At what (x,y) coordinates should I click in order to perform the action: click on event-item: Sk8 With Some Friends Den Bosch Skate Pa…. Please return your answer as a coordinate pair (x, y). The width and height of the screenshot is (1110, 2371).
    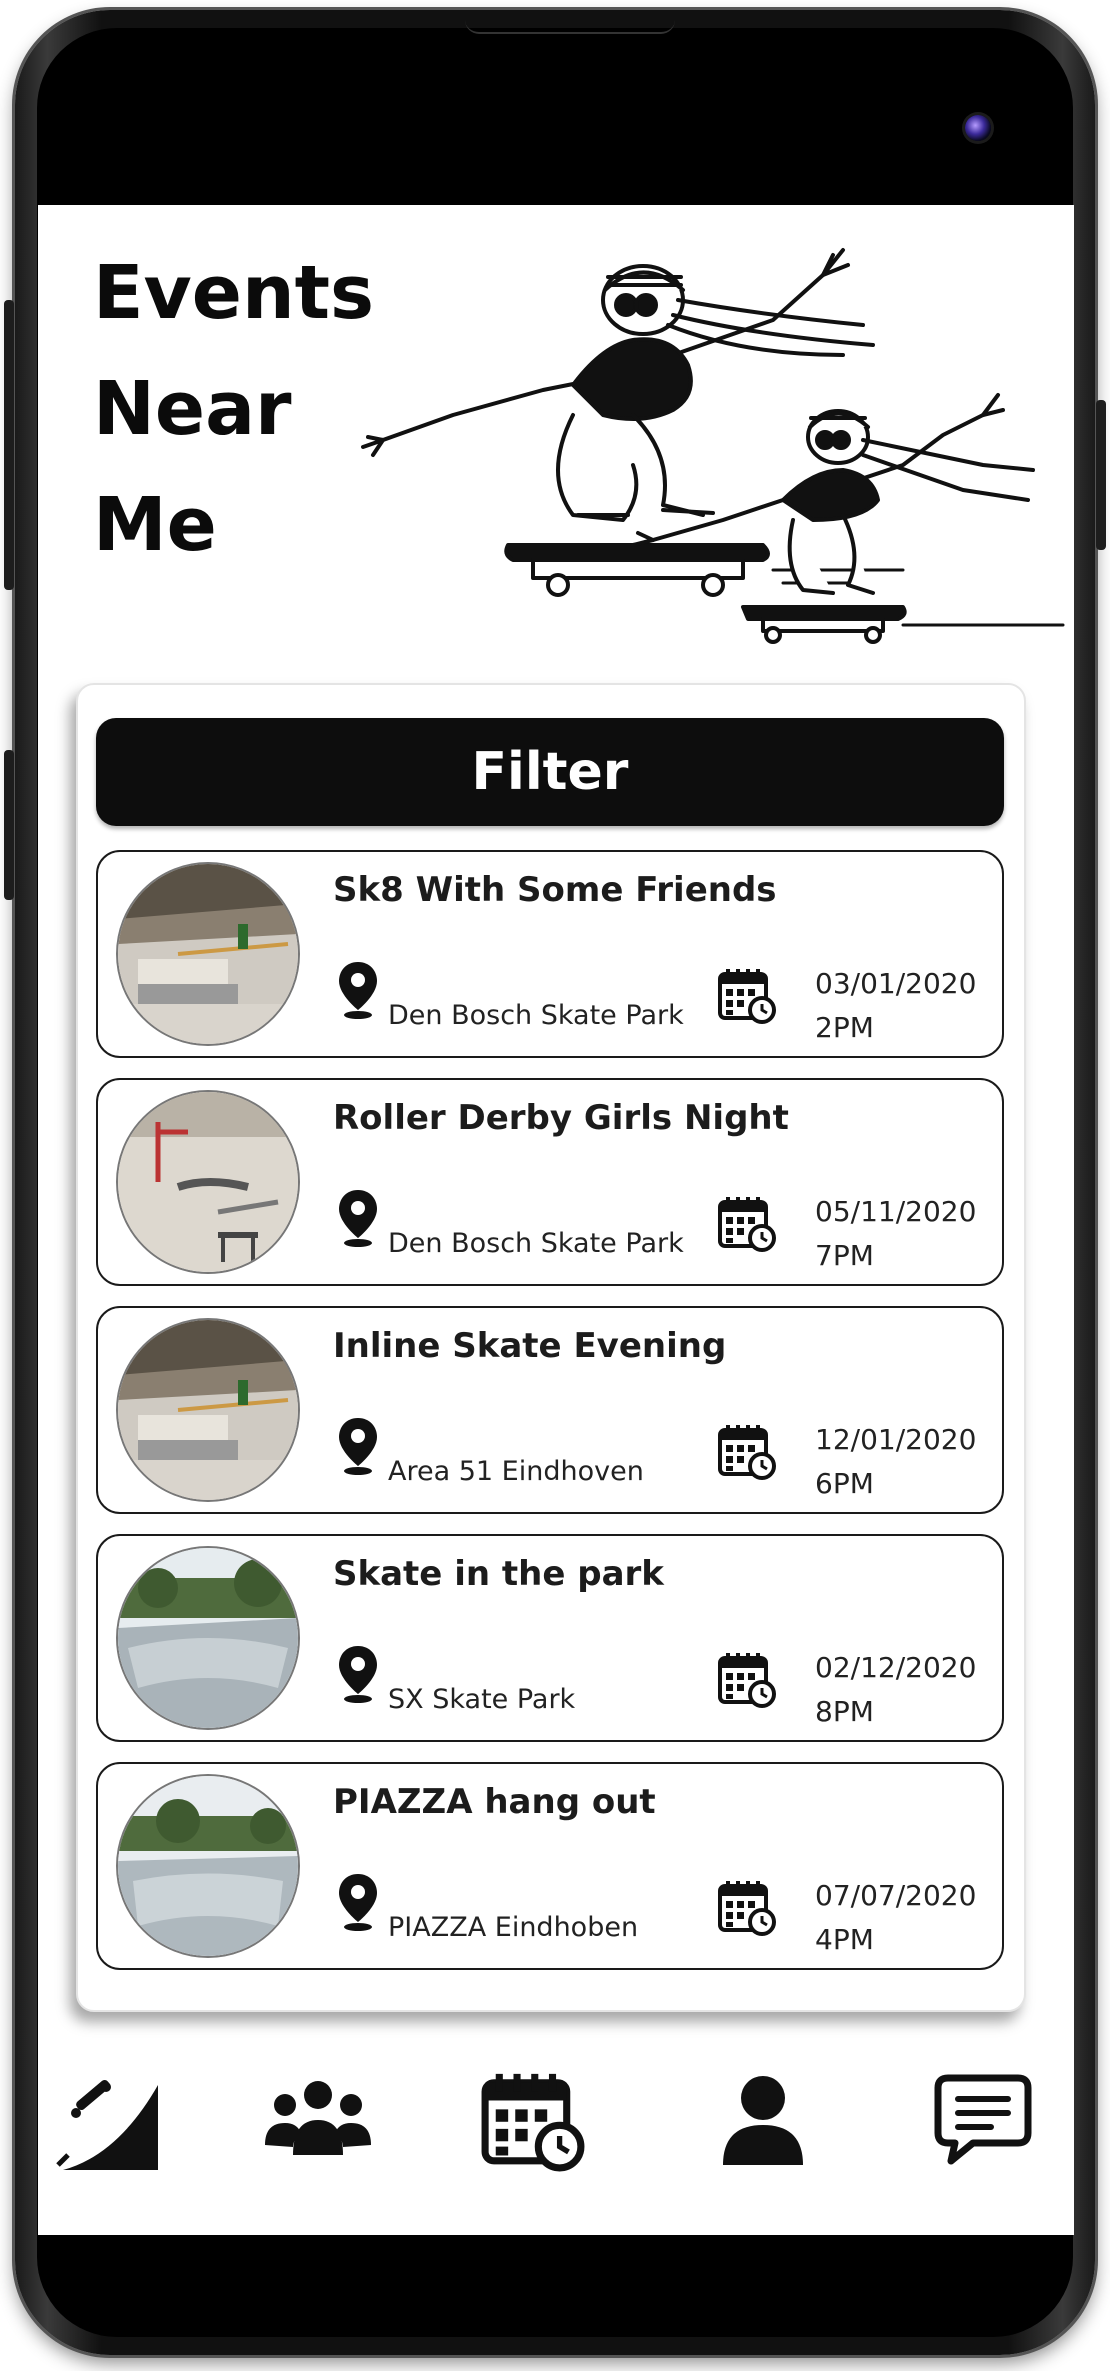
    Looking at the image, I should click on (550, 954).